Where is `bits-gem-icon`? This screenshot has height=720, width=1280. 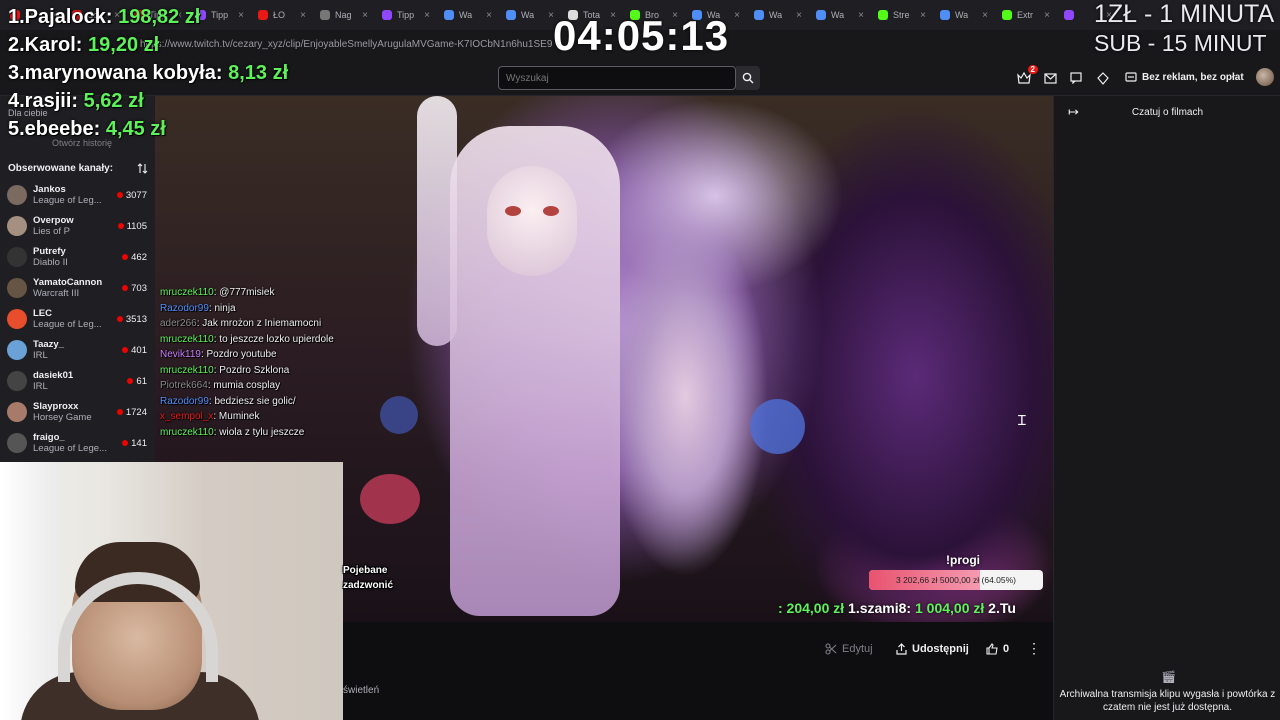 bits-gem-icon is located at coordinates (1103, 78).